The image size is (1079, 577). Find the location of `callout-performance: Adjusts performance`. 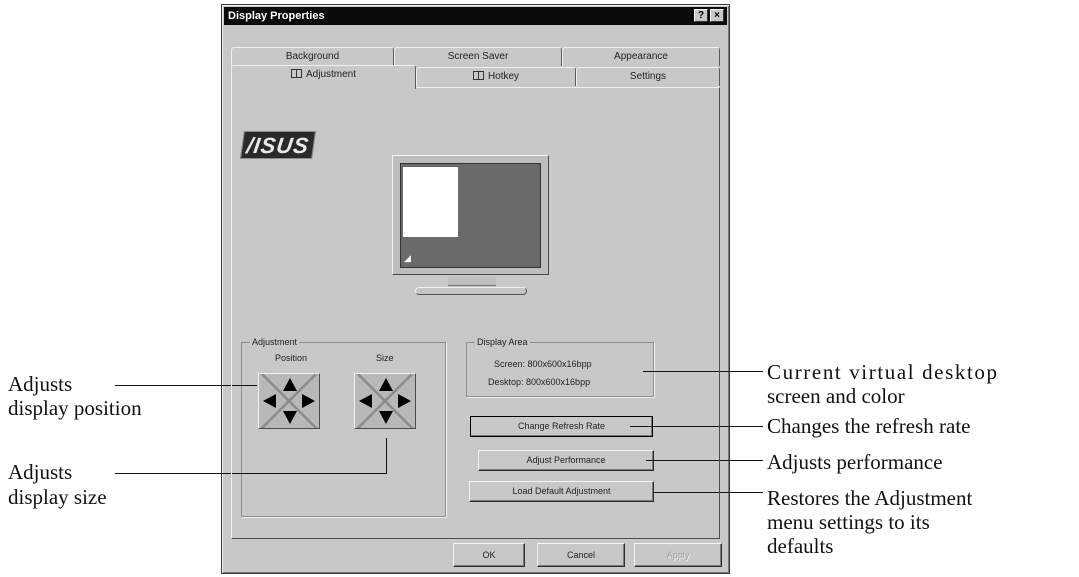

callout-performance: Adjusts performance is located at coordinates (855, 462).